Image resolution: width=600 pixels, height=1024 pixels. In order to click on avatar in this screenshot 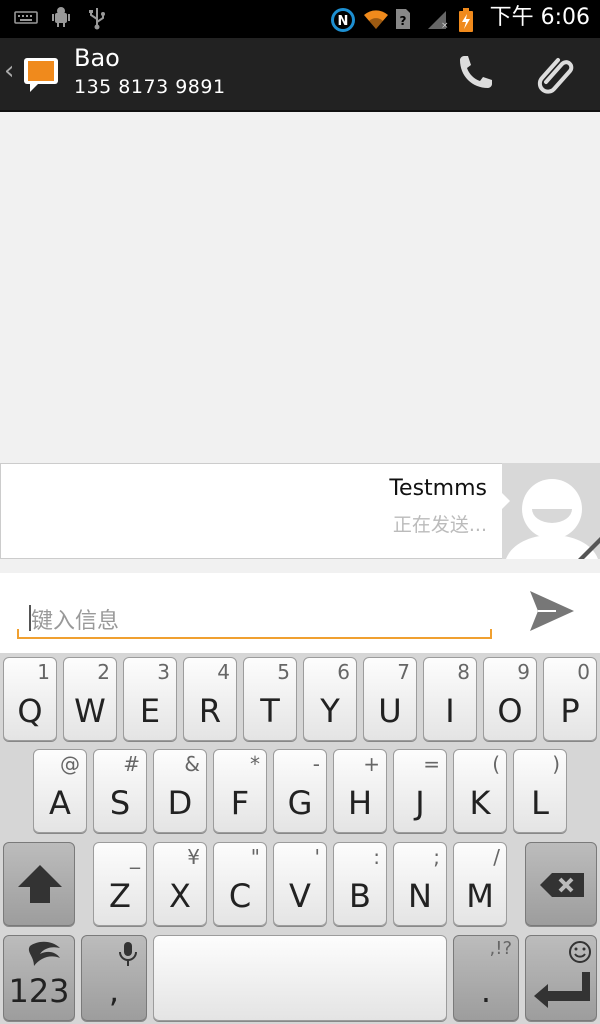, I will do `click(551, 511)`.